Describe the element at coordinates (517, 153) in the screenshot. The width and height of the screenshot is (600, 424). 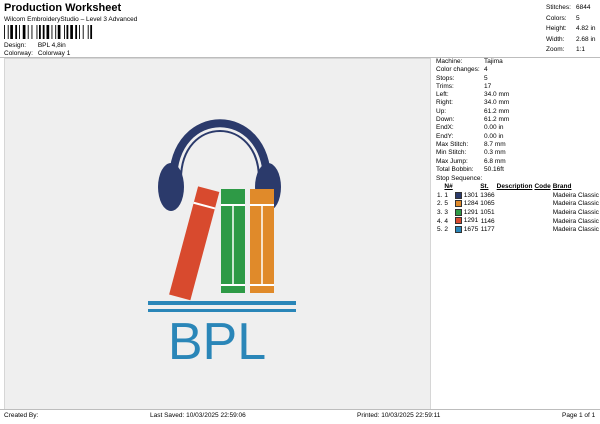
I see `machine-info-row: Min Stitch: 0.3 mm` at that location.